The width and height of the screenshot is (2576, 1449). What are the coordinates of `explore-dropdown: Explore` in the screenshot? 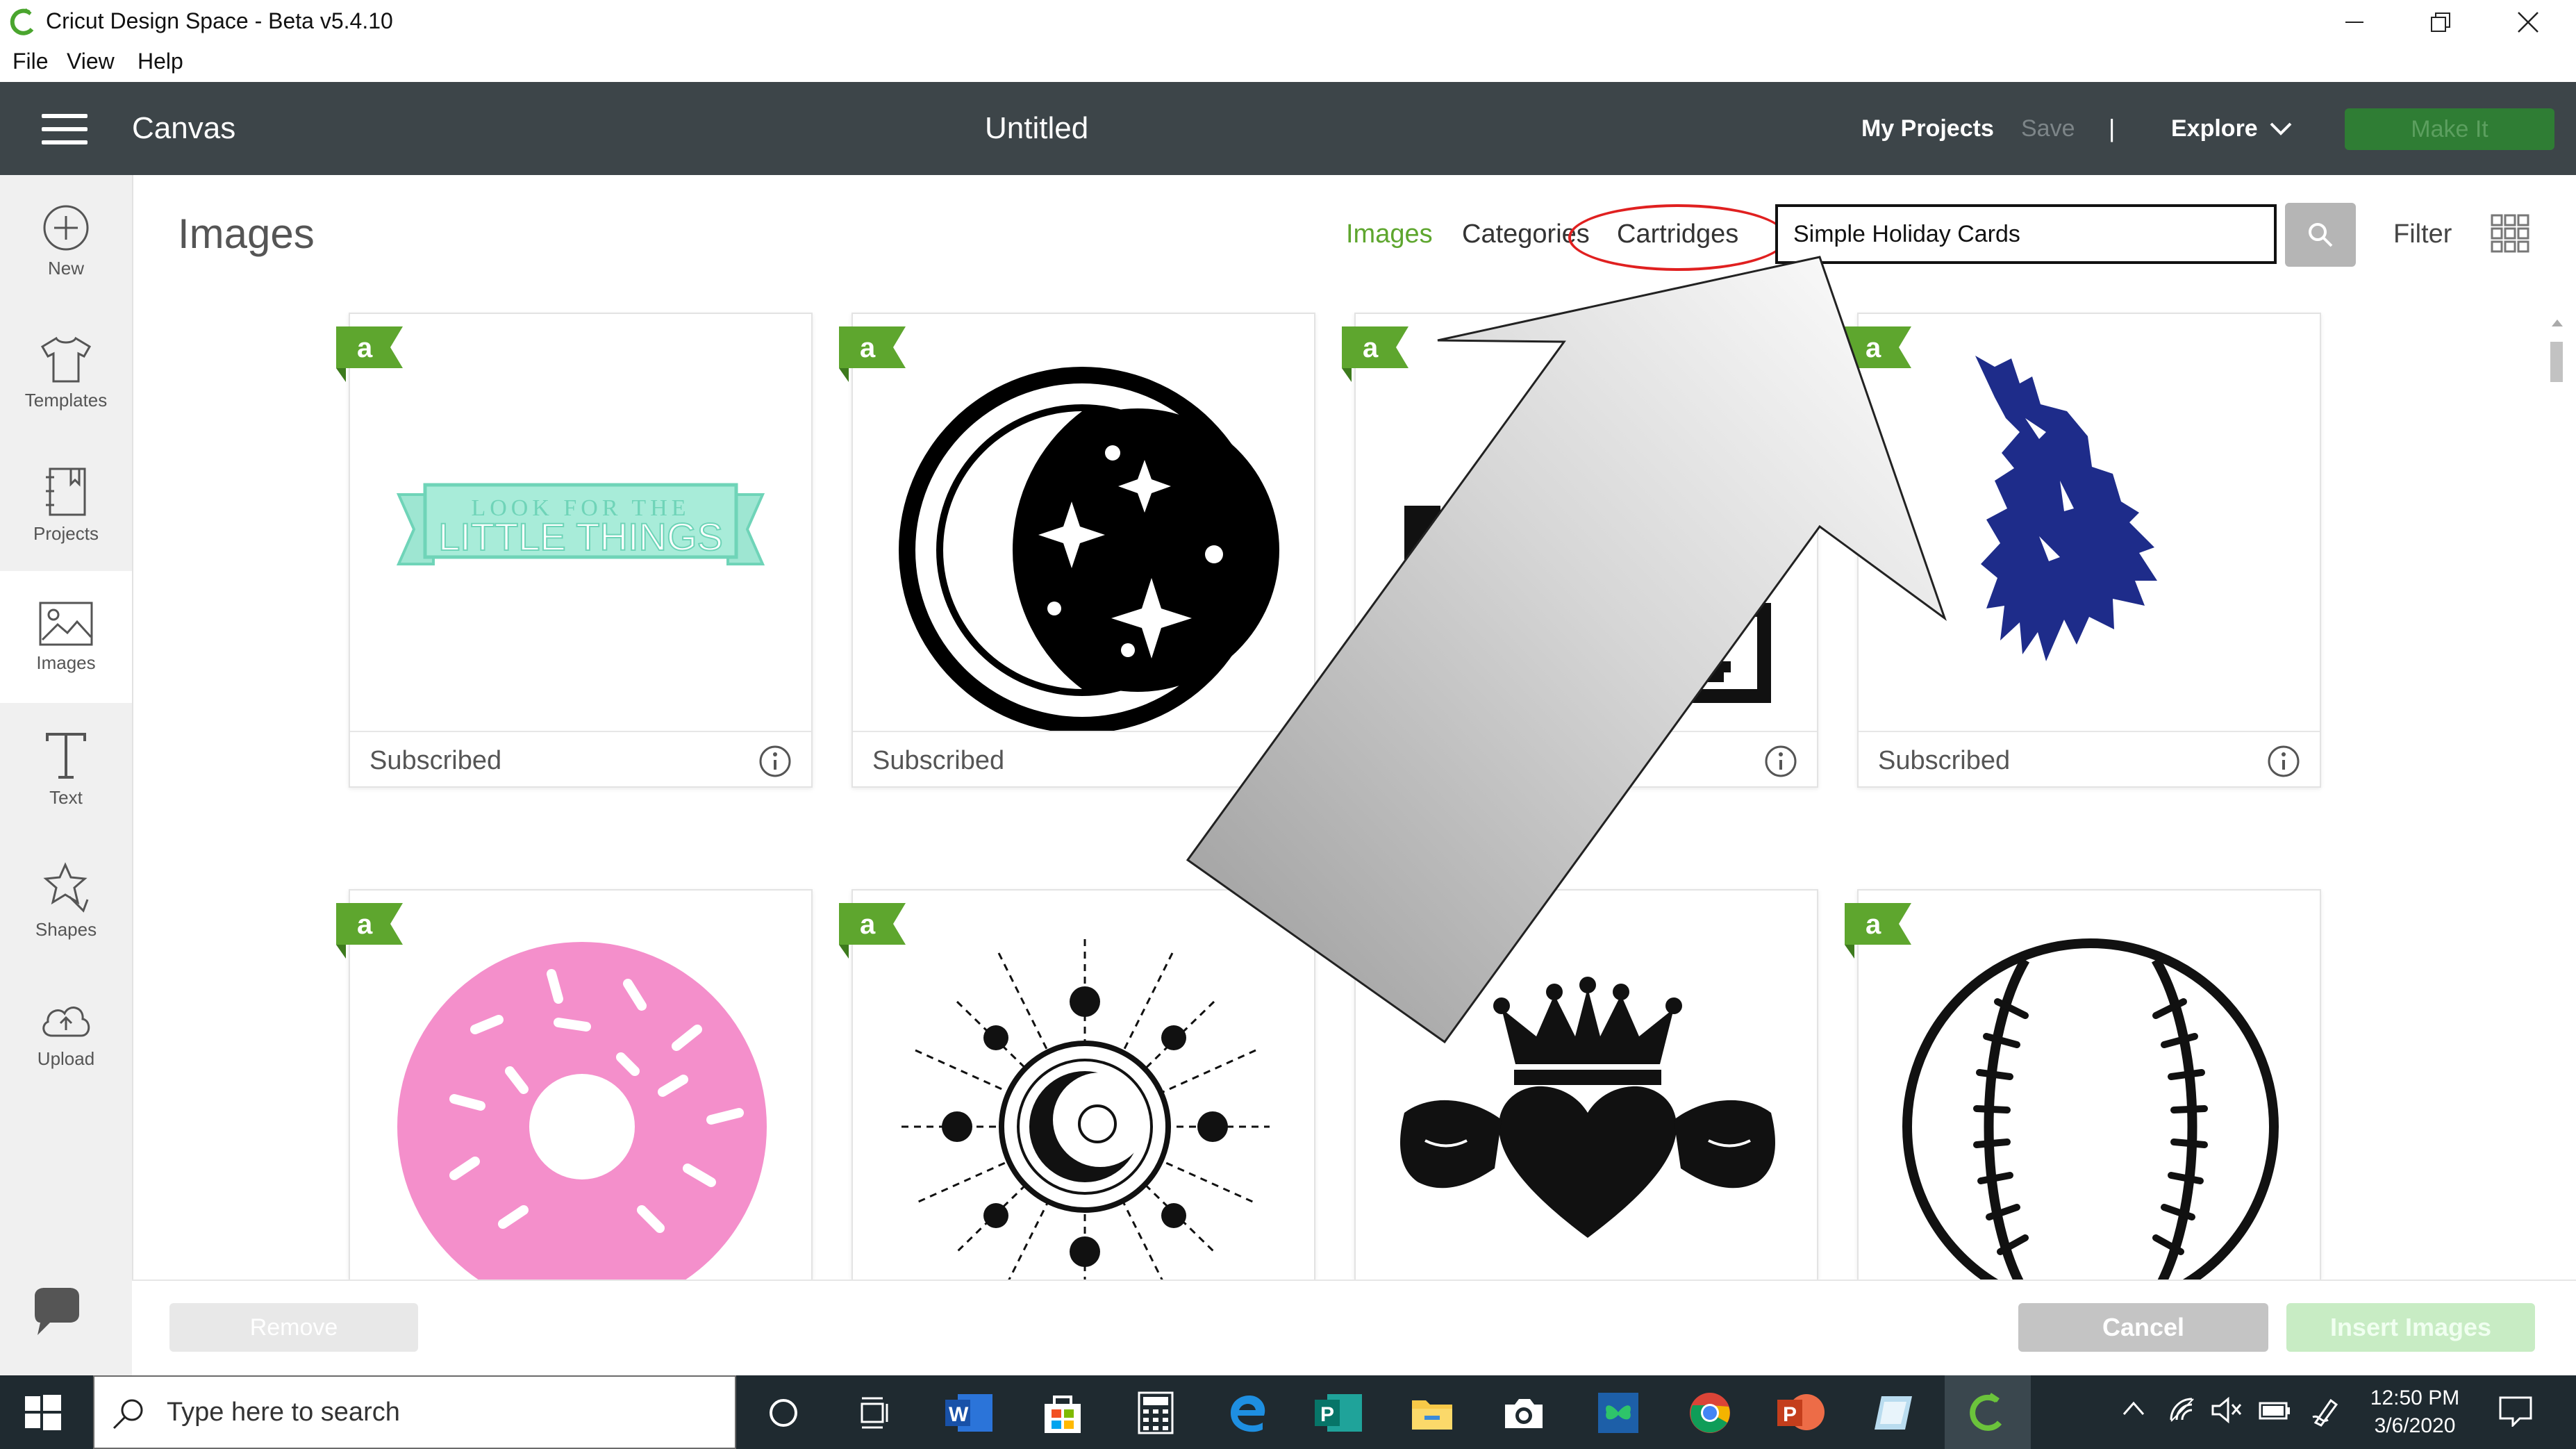 It's located at (2214, 128).